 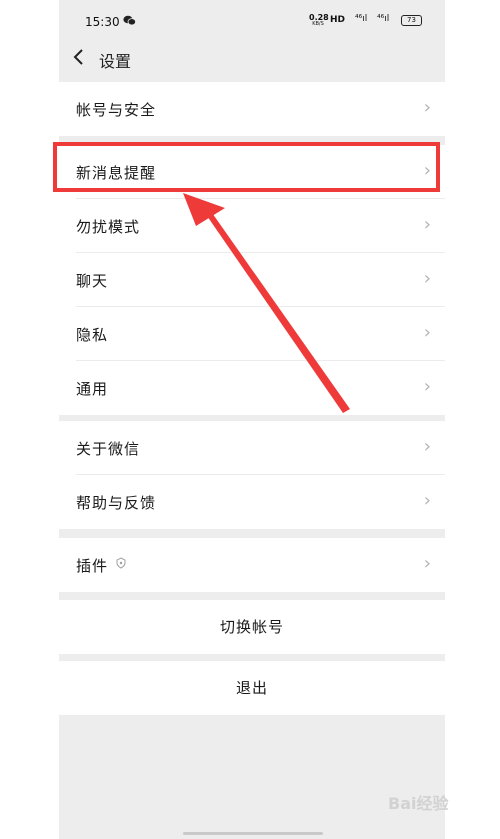 I want to click on arrow-head, so click(x=204, y=209).